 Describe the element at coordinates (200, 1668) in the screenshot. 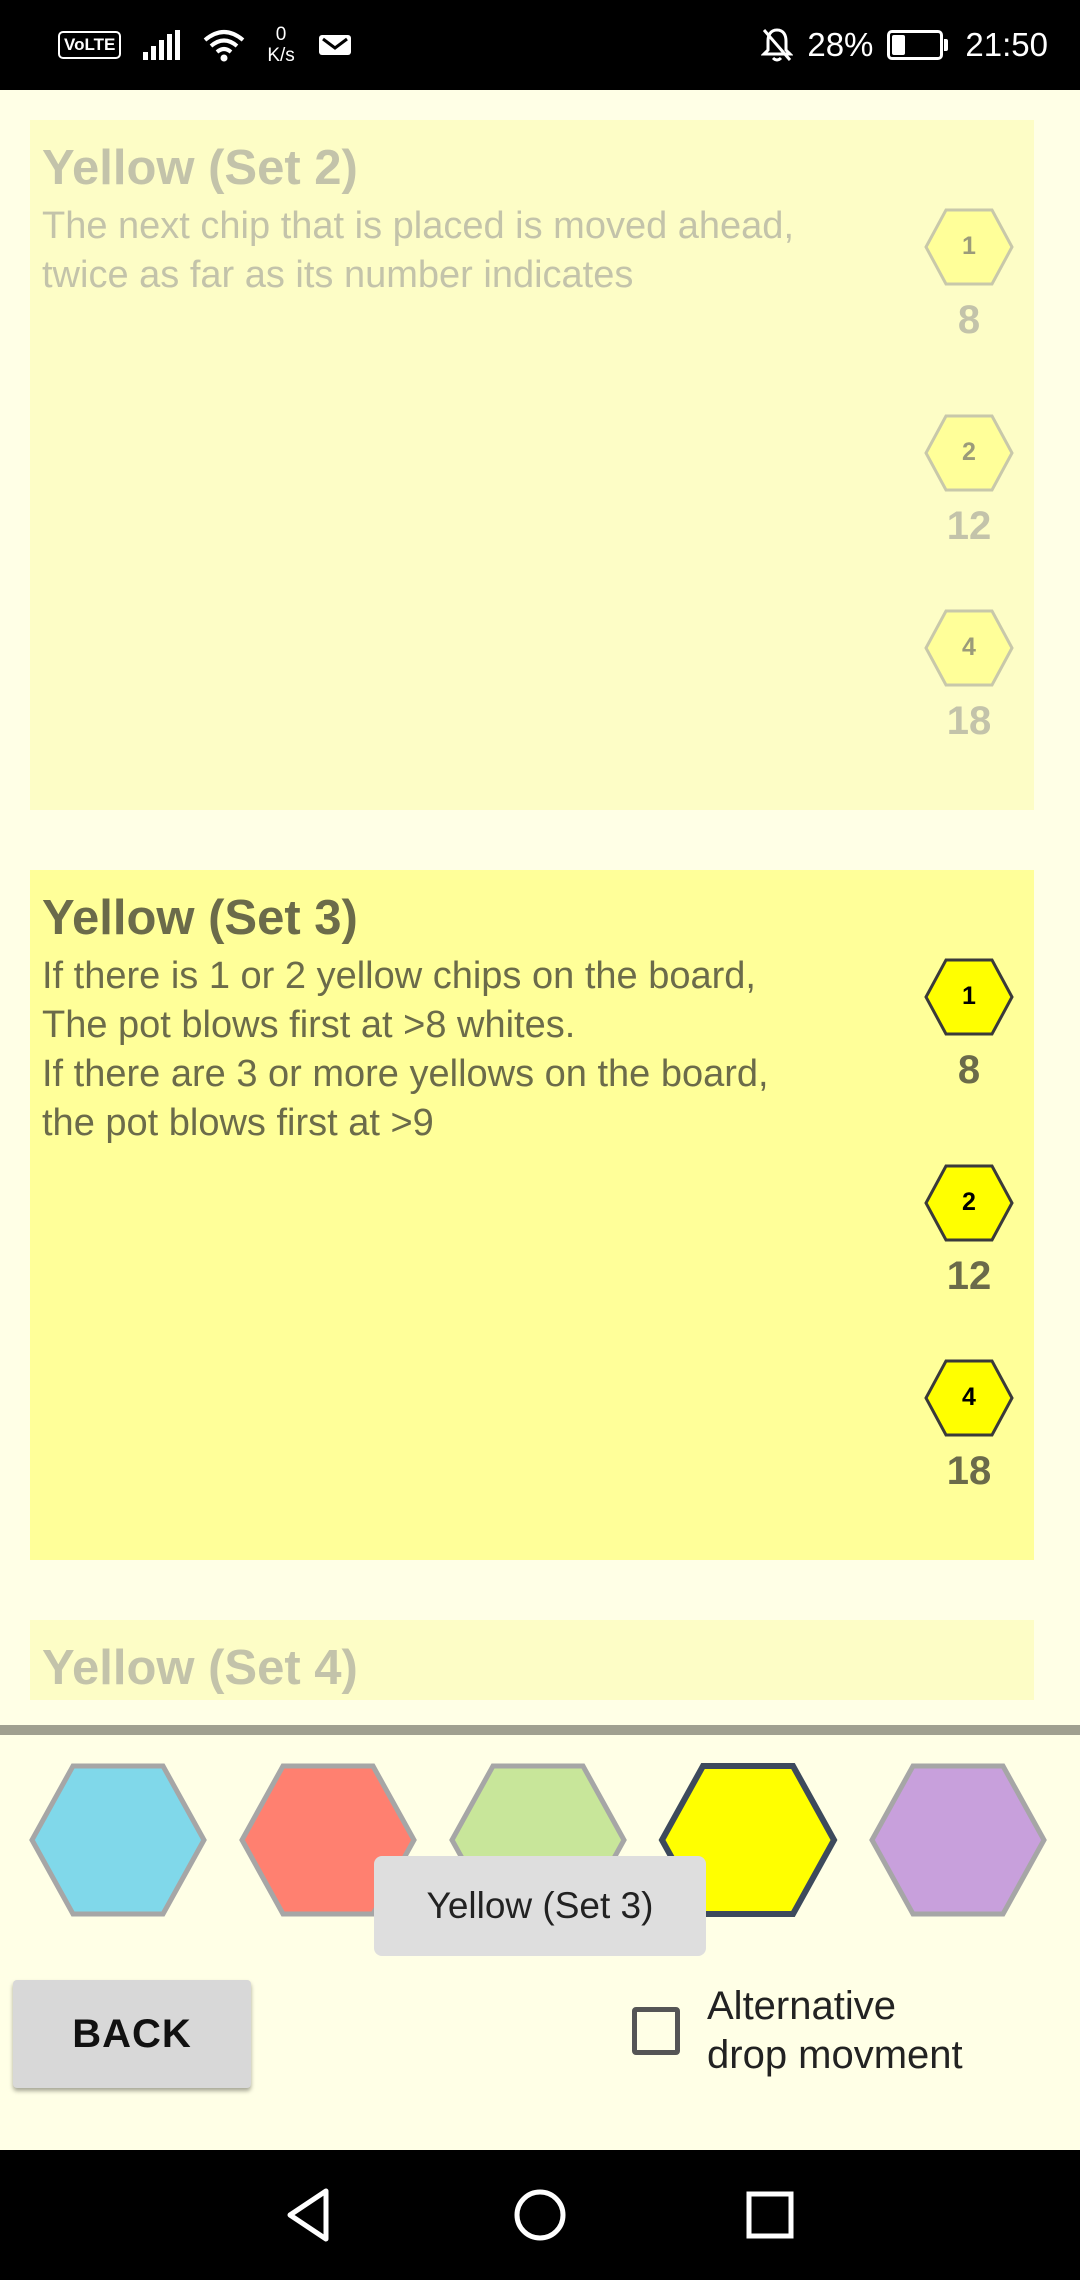

I see `card-title: Yellow (Set 4)` at that location.